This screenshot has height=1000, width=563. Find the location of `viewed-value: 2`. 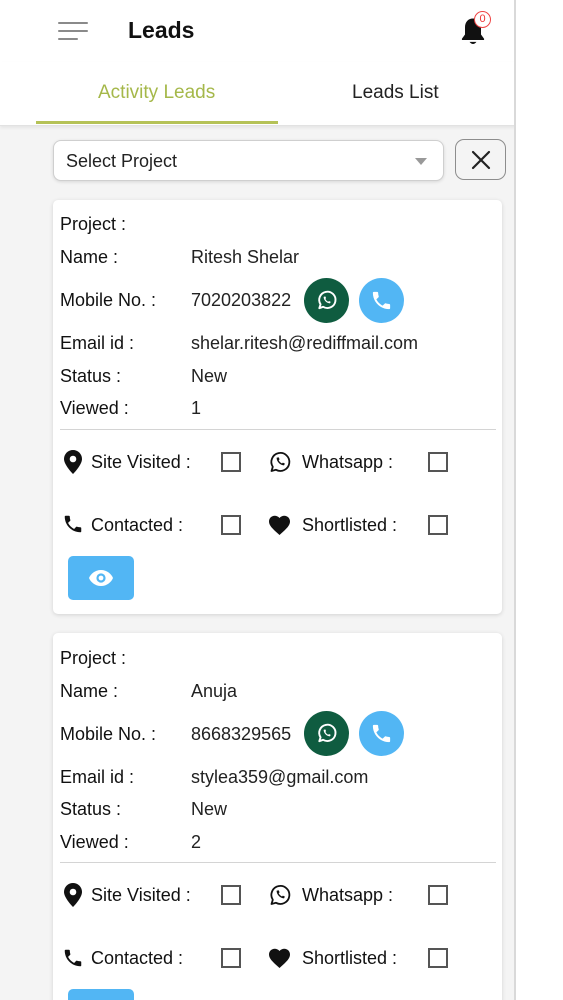

viewed-value: 2 is located at coordinates (196, 842).